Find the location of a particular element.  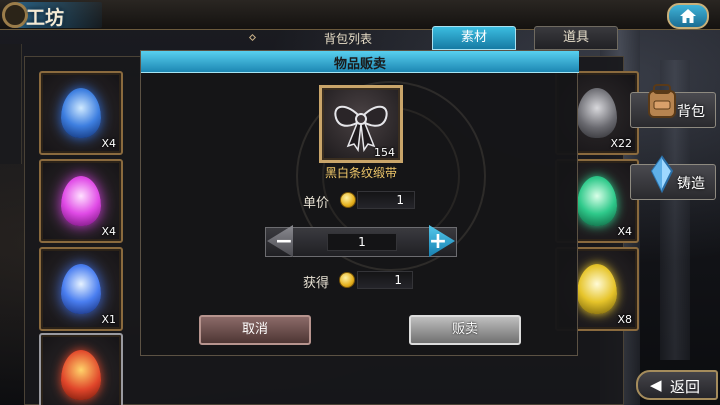

left-tool-strip is located at coordinates (11, 104).